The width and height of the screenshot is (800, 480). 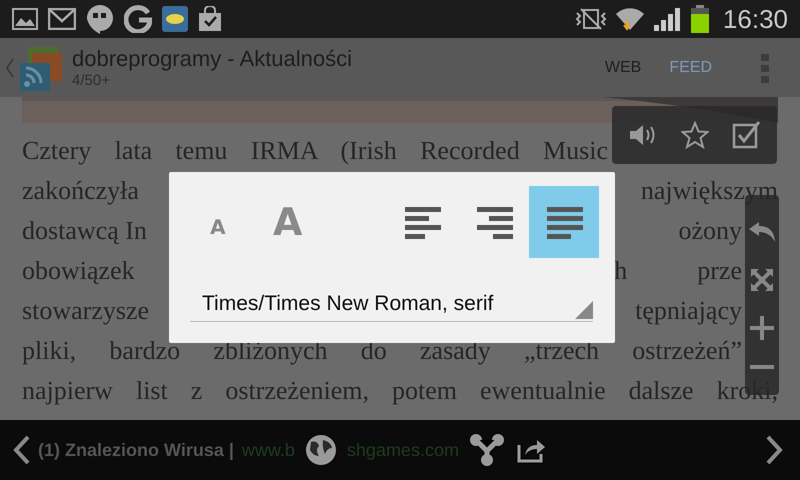 What do you see at coordinates (78, 271) in the screenshot?
I see `article-text: obowiązek` at bounding box center [78, 271].